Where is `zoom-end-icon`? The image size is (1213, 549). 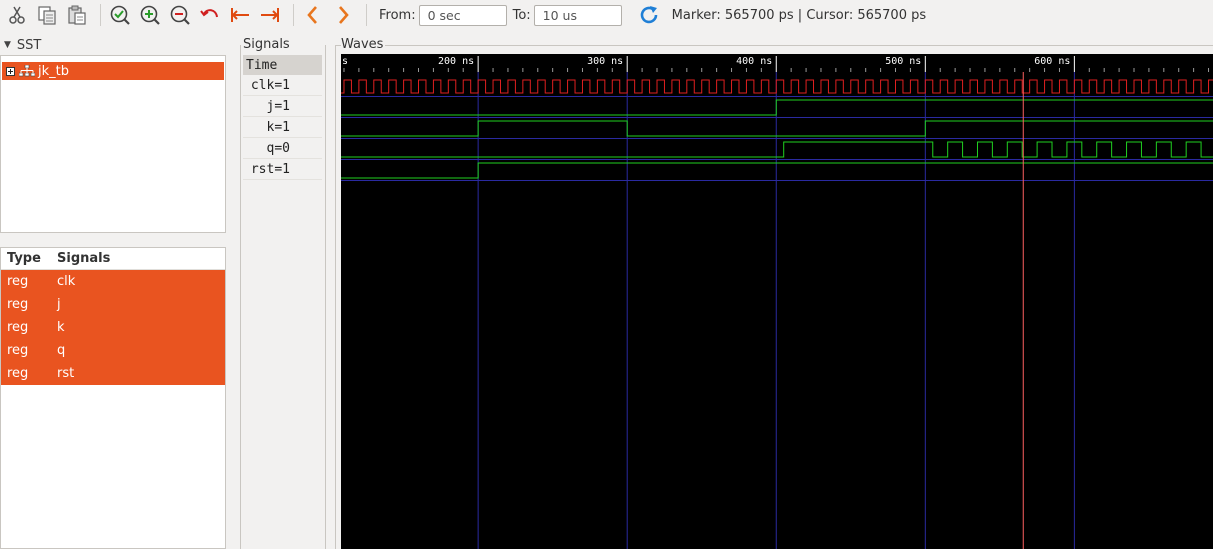
zoom-end-icon is located at coordinates (270, 15).